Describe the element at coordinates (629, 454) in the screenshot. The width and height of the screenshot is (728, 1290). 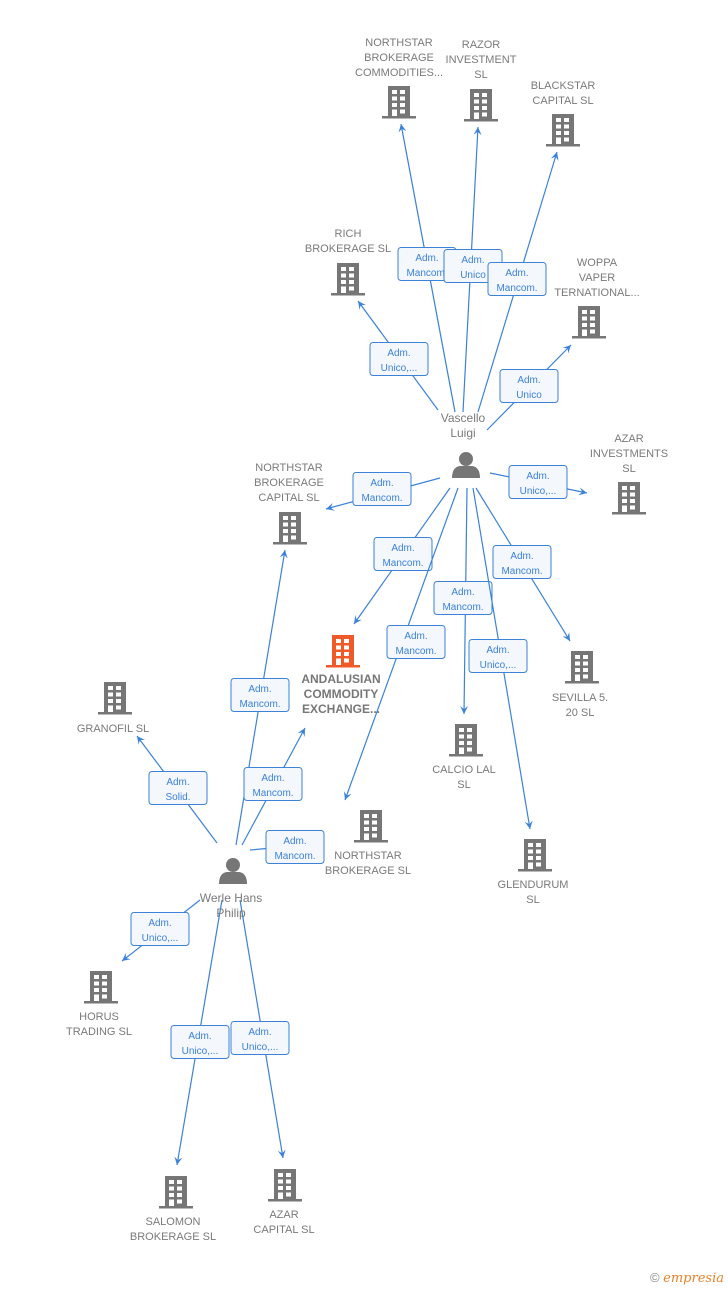
I see `node-label: INVESTMENTS` at that location.